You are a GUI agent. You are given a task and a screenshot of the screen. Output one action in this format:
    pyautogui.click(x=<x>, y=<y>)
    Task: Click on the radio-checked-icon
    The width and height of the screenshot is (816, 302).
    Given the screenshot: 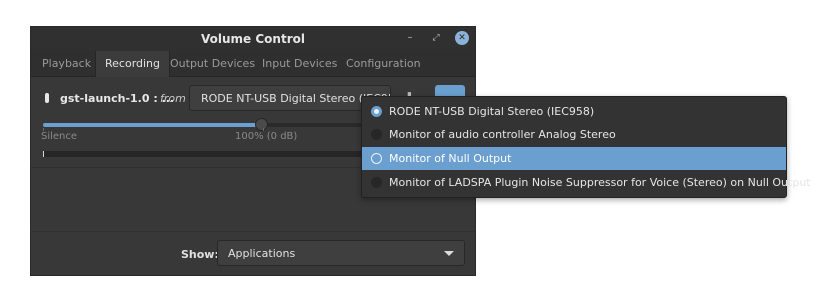 What is the action you would take?
    pyautogui.click(x=376, y=111)
    